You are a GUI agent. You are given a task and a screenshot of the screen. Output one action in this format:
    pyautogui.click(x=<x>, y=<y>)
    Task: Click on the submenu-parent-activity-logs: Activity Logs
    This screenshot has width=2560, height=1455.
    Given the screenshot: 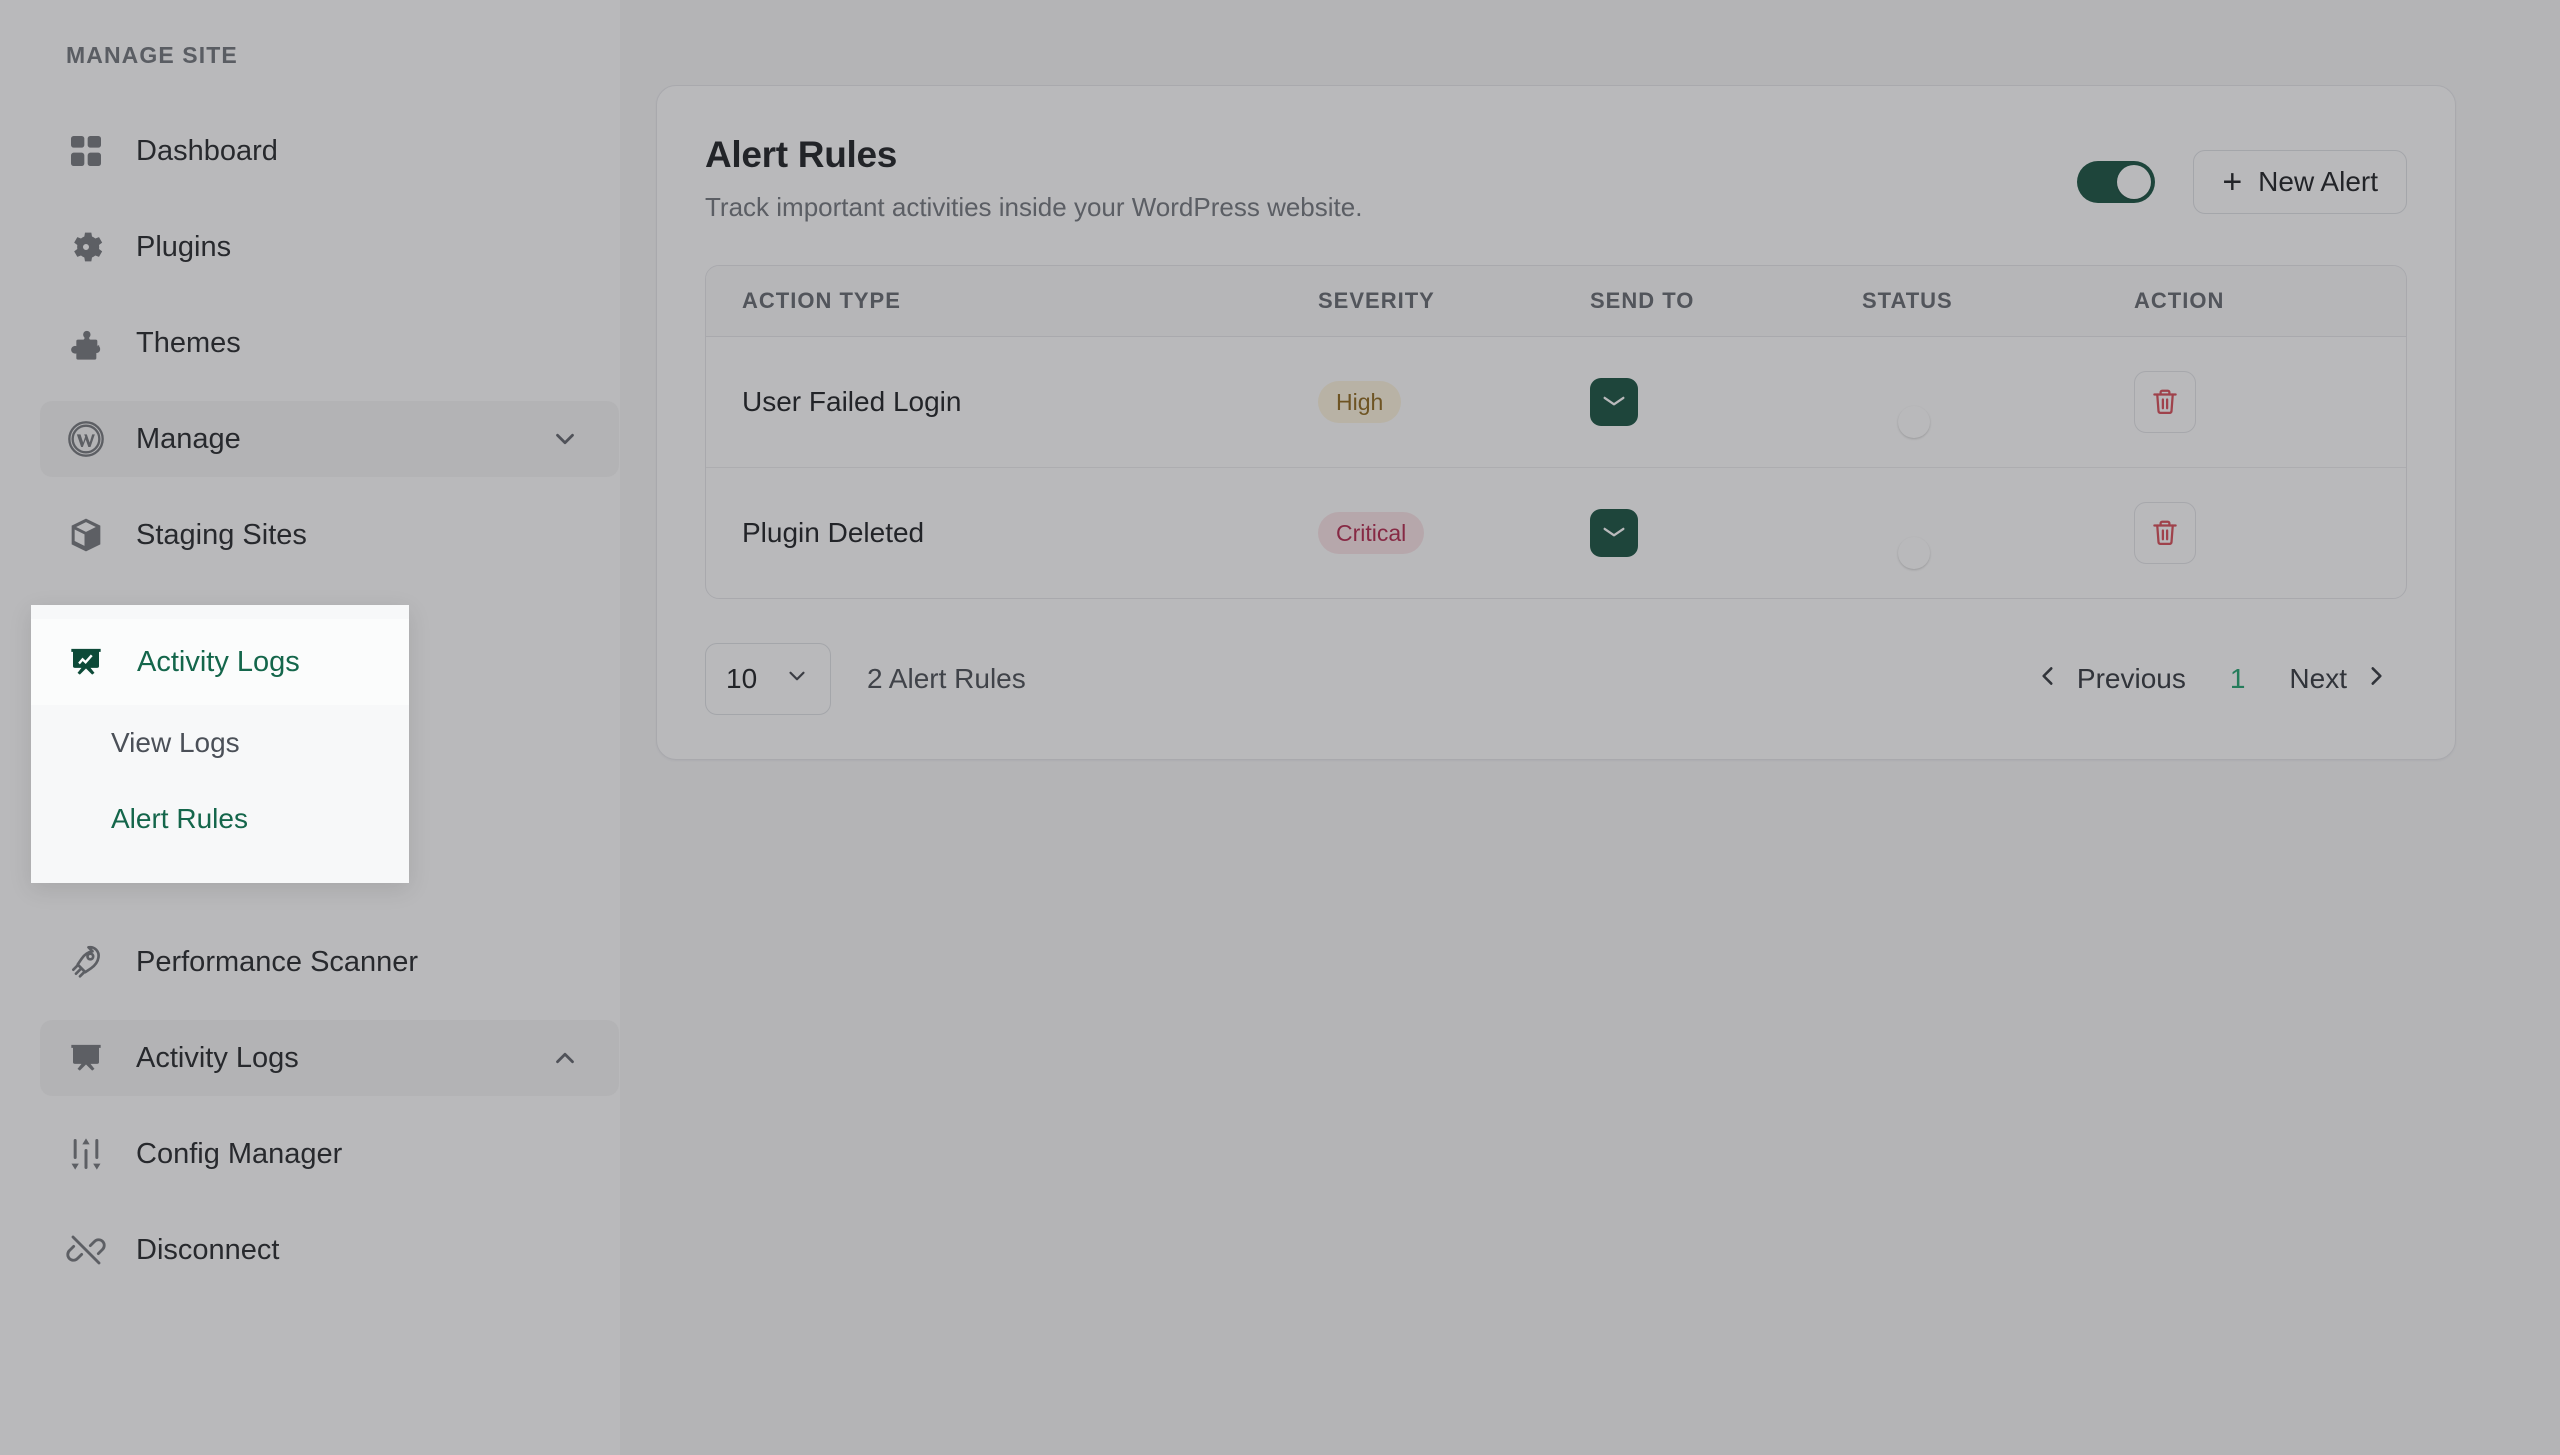 What is the action you would take?
    pyautogui.click(x=220, y=662)
    